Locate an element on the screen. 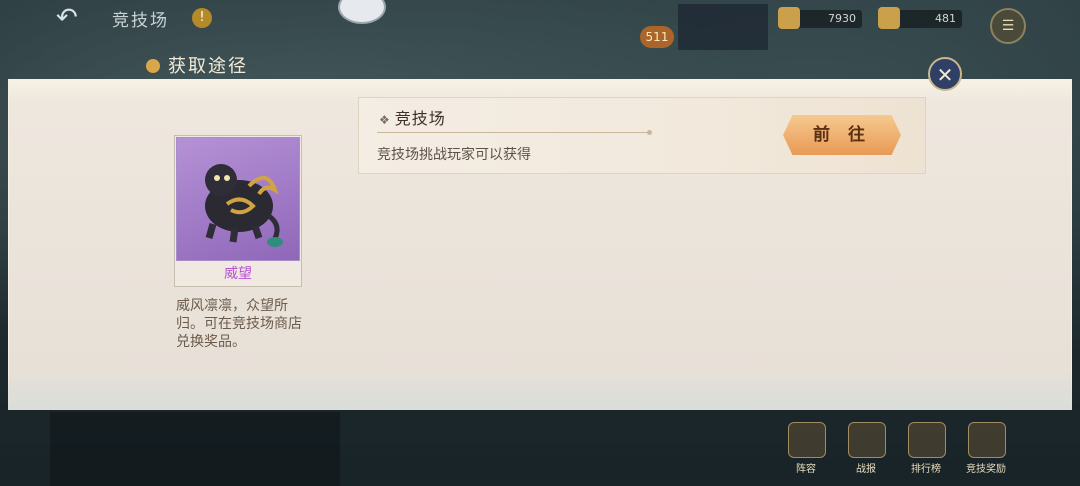  source-title-text: 竞技场 is located at coordinates (420, 118).